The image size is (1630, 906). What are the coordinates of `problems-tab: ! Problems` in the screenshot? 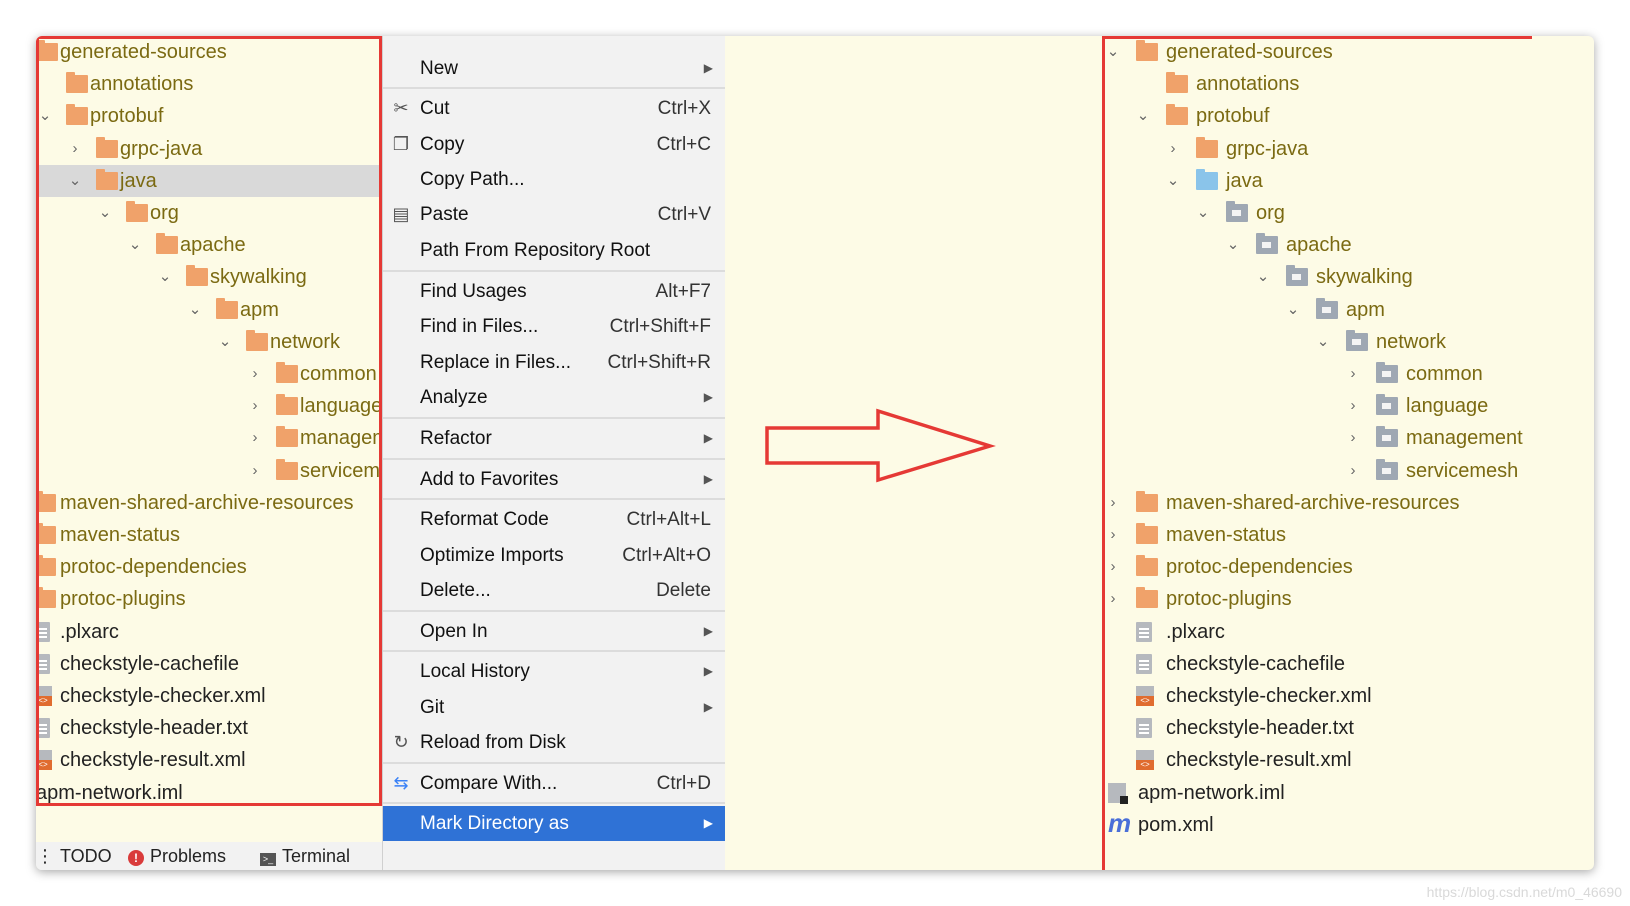 It's located at (177, 856).